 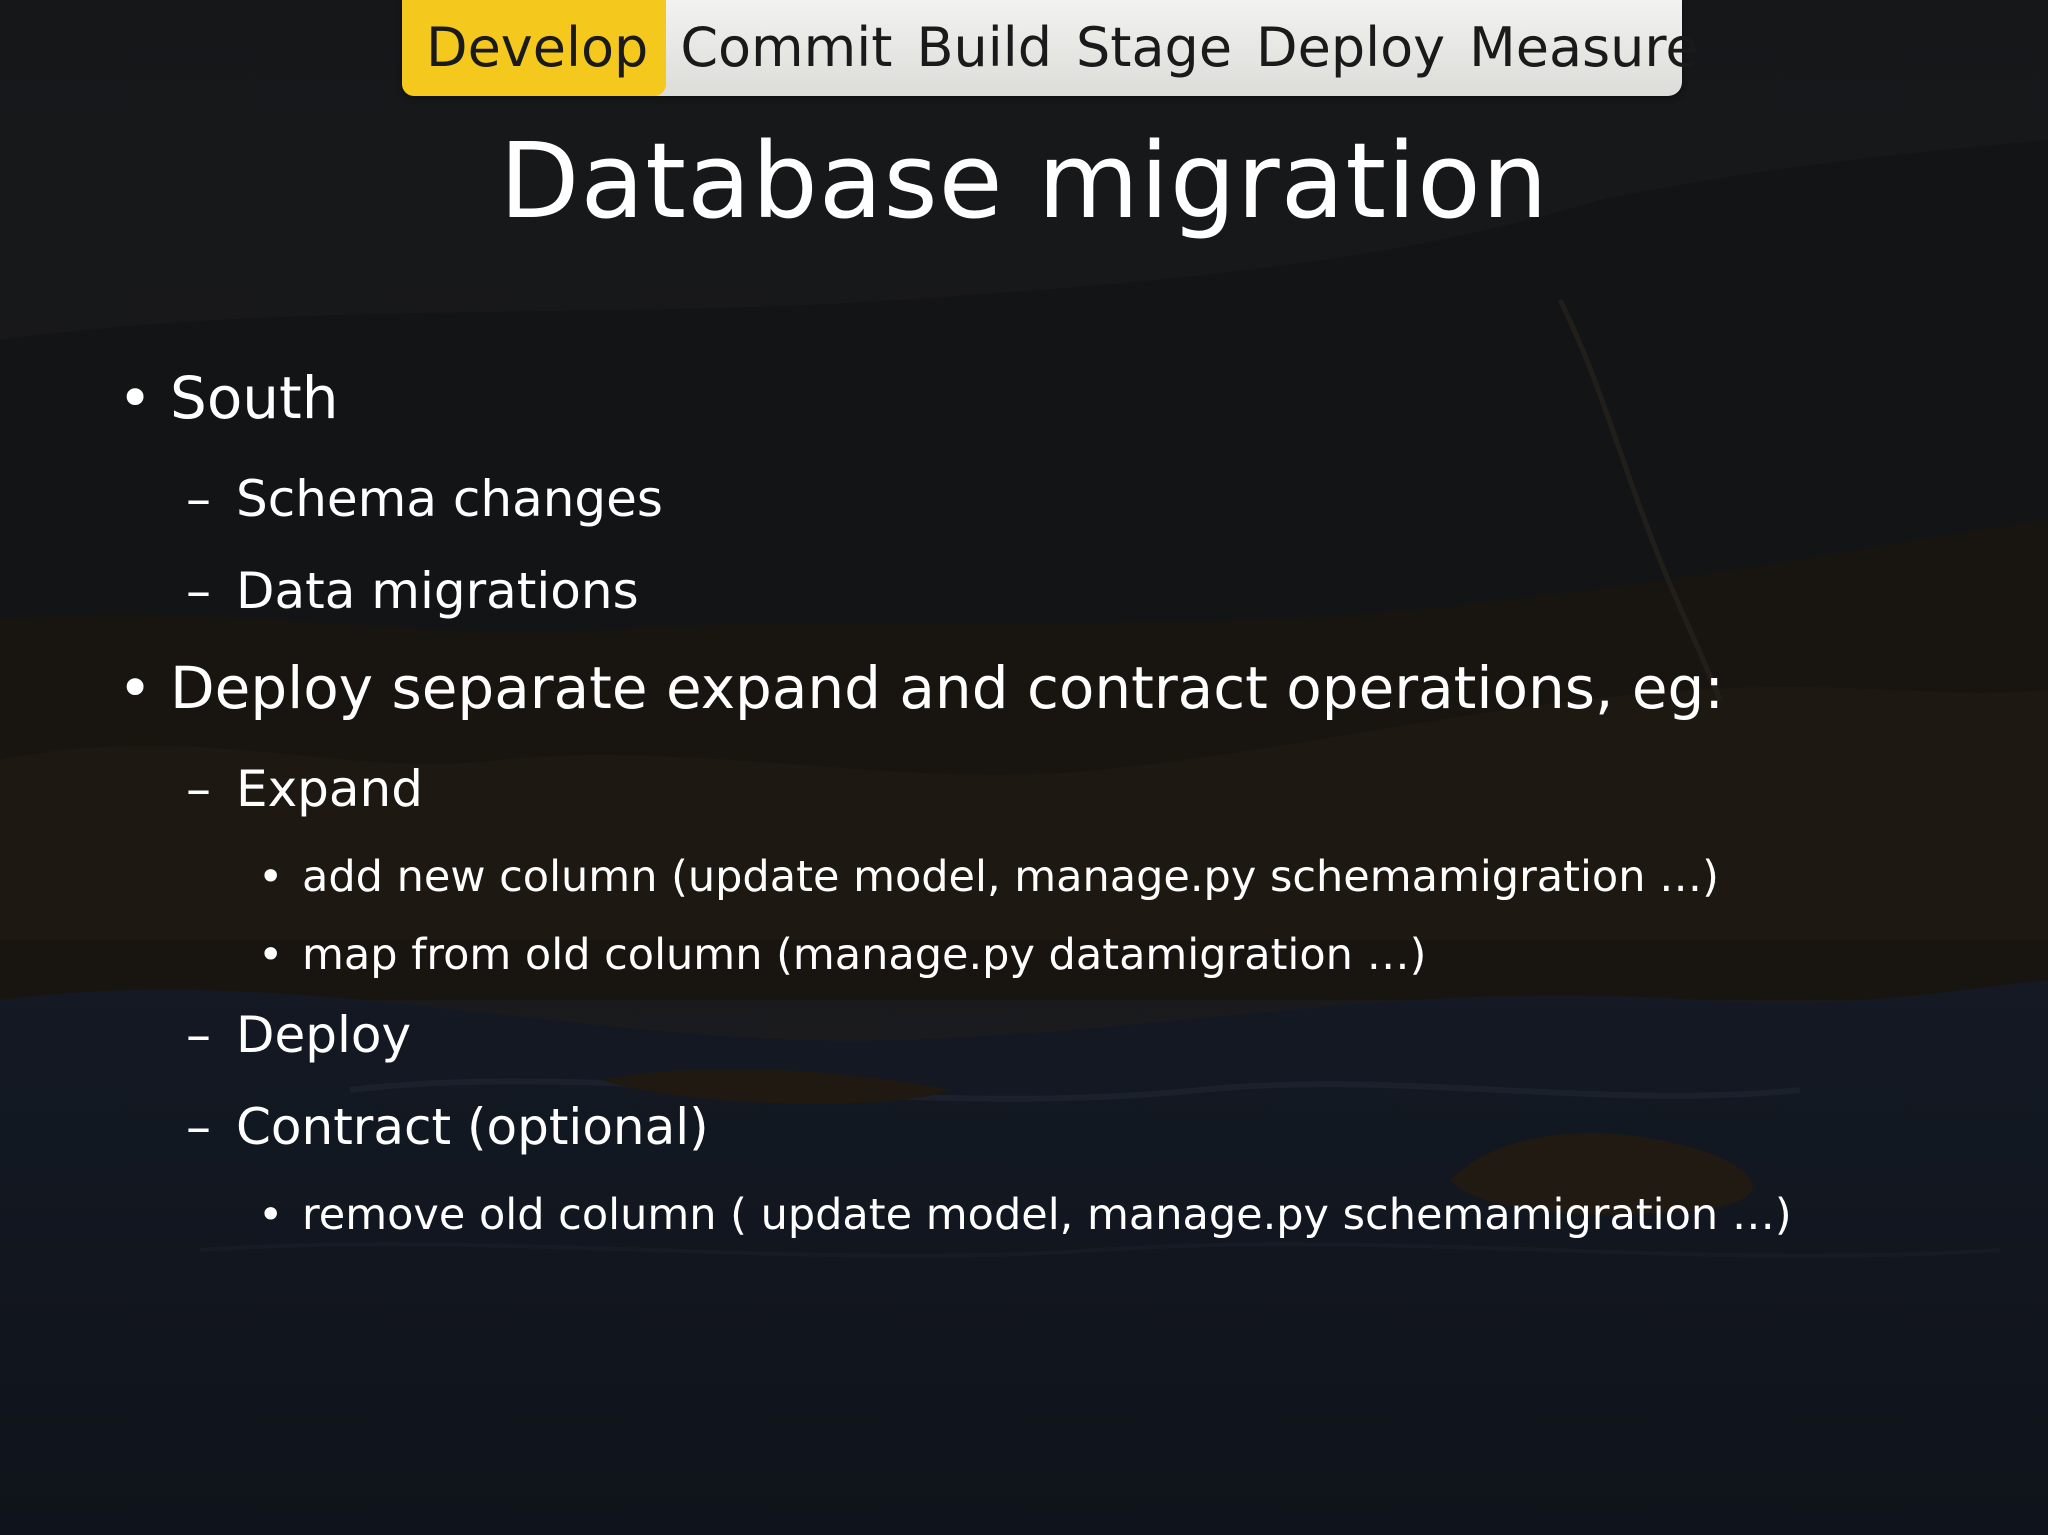 What do you see at coordinates (437, 591) in the screenshot?
I see `sub-bullet-data-migrations: Data migrations` at bounding box center [437, 591].